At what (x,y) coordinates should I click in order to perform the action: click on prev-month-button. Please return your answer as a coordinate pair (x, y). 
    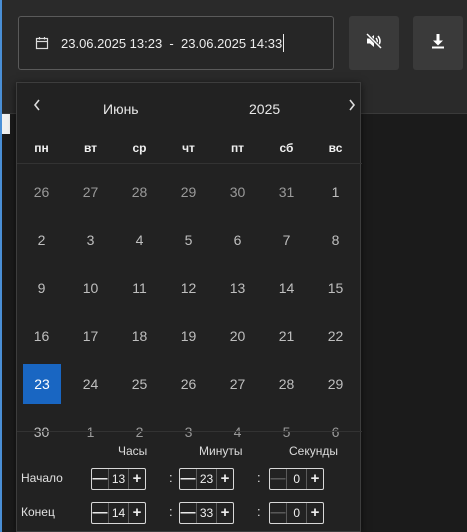
    Looking at the image, I should click on (37, 108).